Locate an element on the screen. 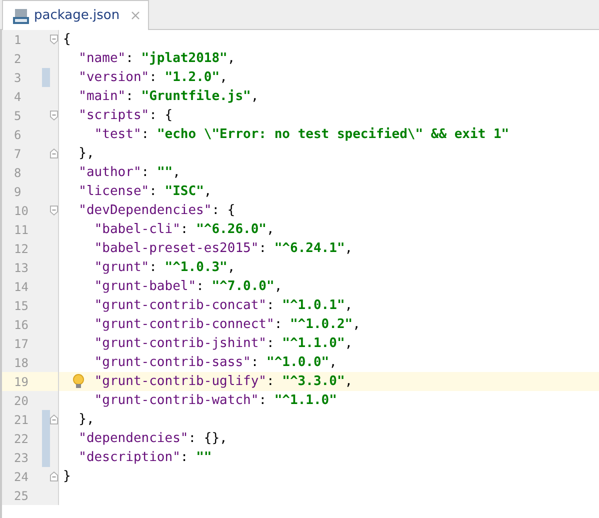 The image size is (599, 518). code-line: "grunt-contrib-watch": "^1.1.0" is located at coordinates (215, 400).